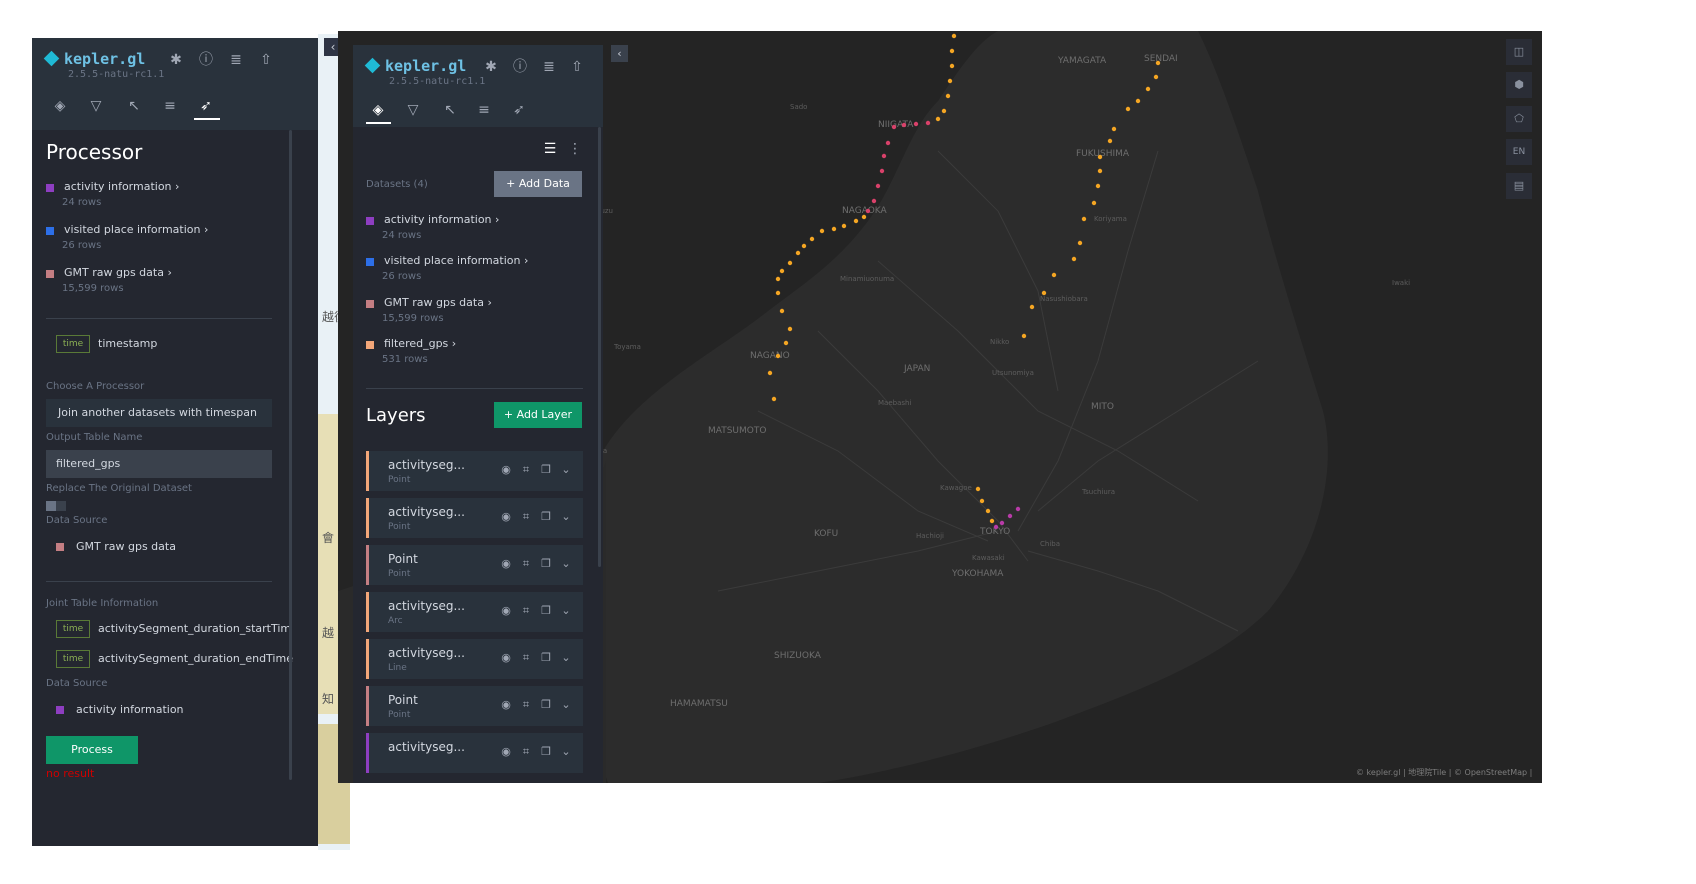 This screenshot has height=884, width=1696. What do you see at coordinates (1519, 152) in the screenshot?
I see `locale-button: EN` at bounding box center [1519, 152].